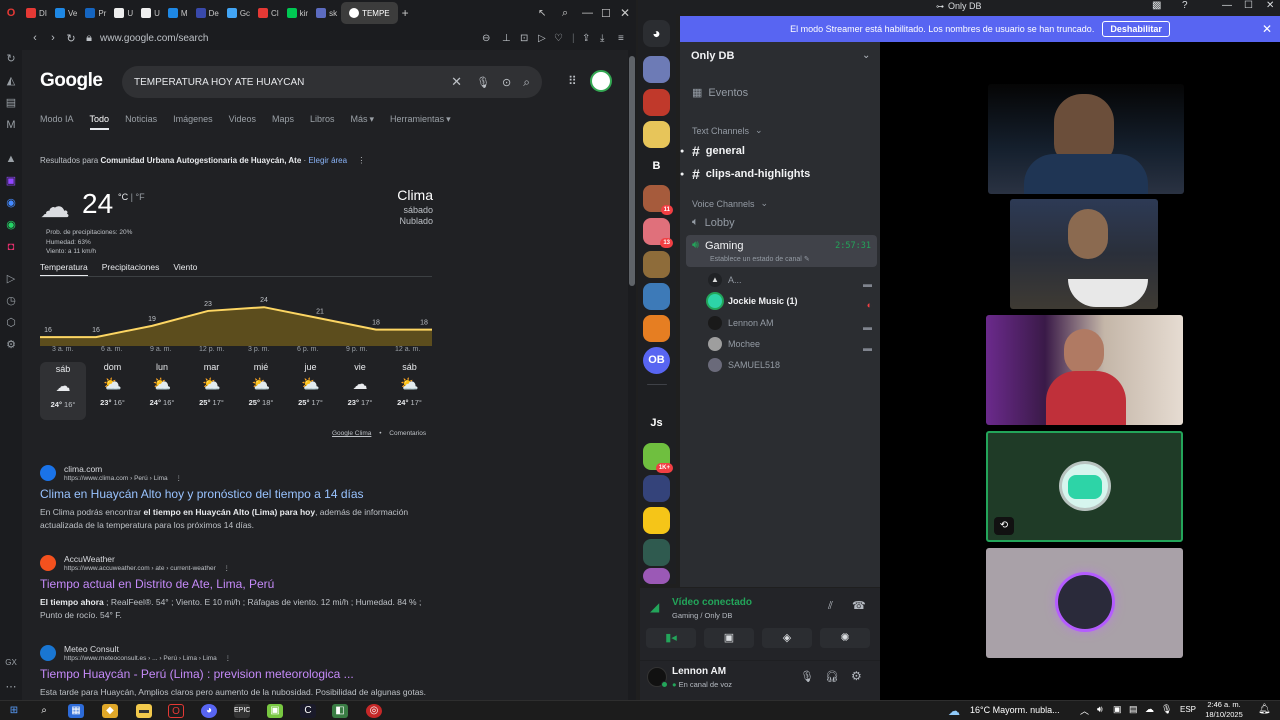 The height and width of the screenshot is (720, 1280). Describe the element at coordinates (212, 384) in the screenshot. I see `forecast-day: mar ⛅ 25° 17°` at that location.